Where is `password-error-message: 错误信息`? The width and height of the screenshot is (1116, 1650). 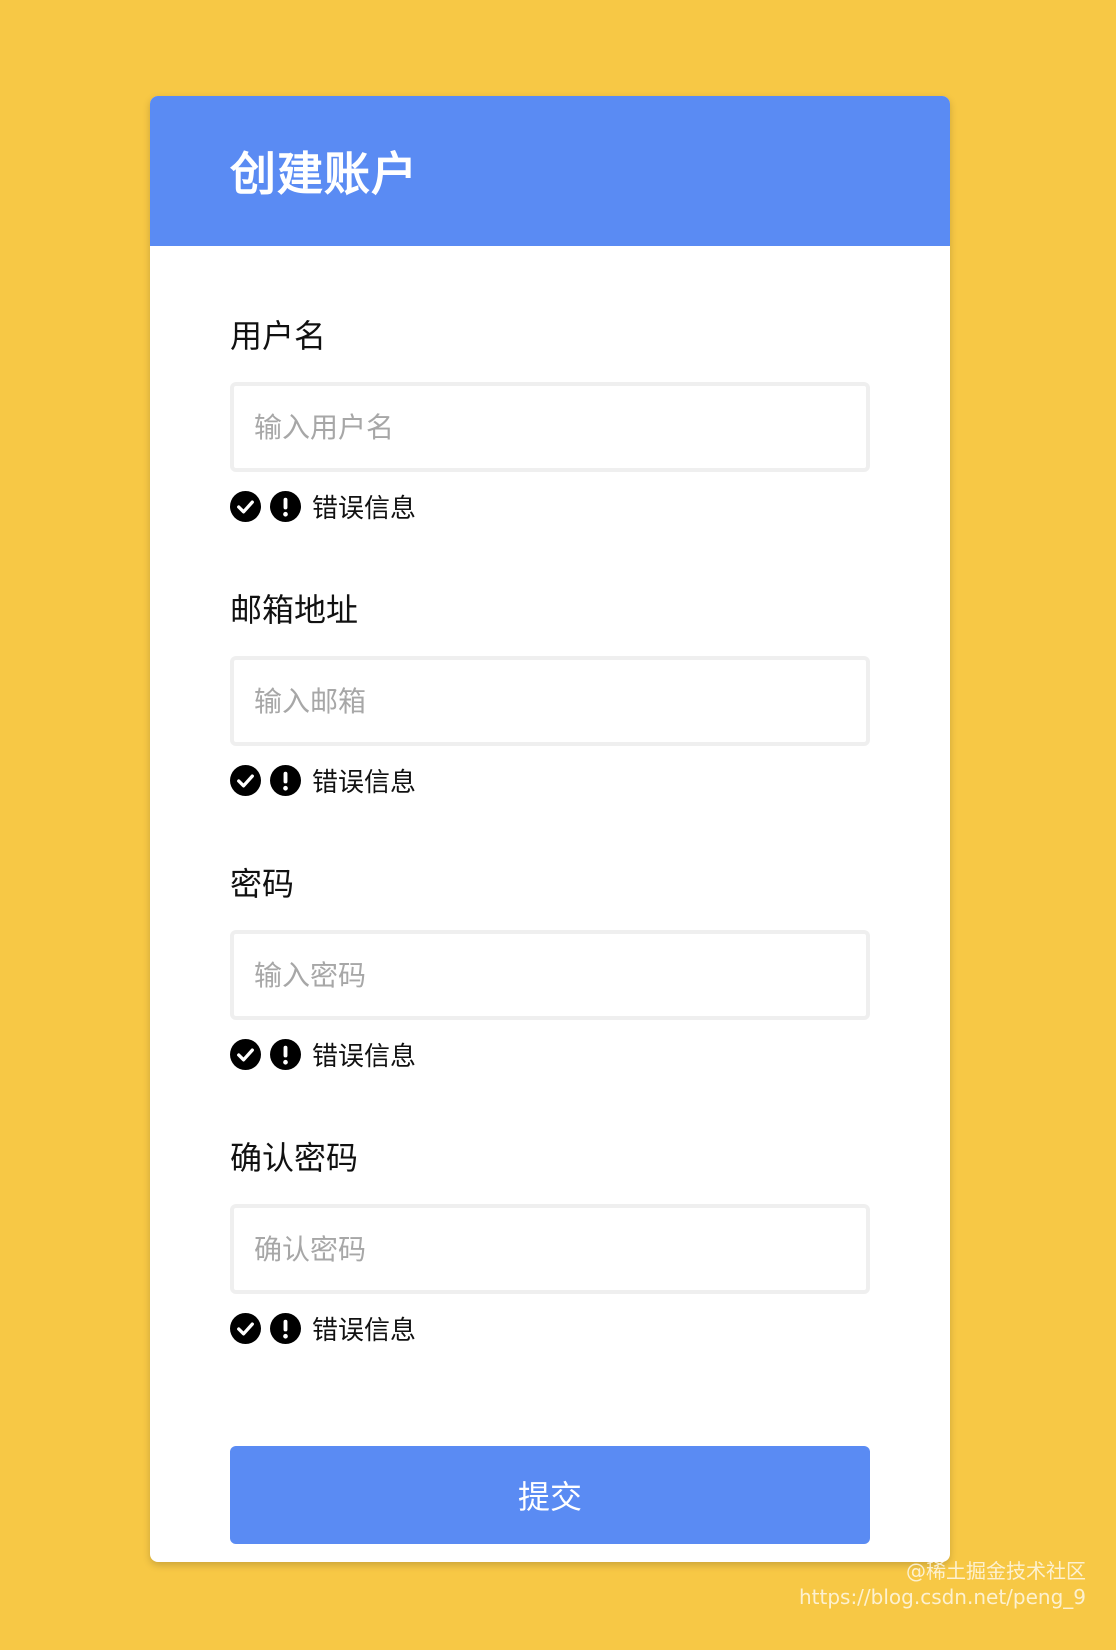 password-error-message: 错误信息 is located at coordinates (364, 1056).